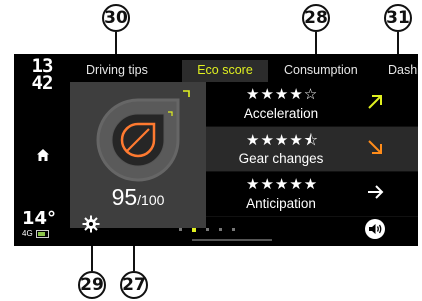 This screenshot has height=301, width=422. I want to click on star-rating: ★★★★☆, so click(282, 94).